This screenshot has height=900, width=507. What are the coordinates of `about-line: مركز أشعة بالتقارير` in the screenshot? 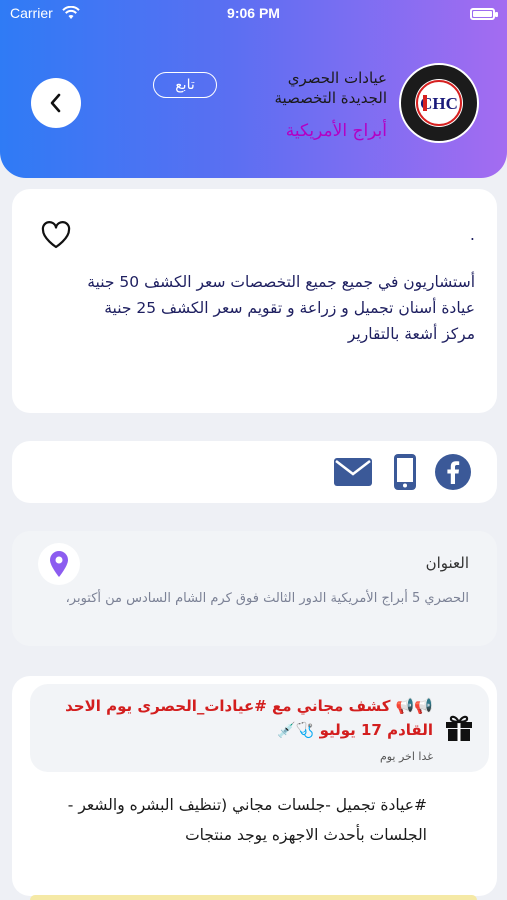 It's located at (411, 334).